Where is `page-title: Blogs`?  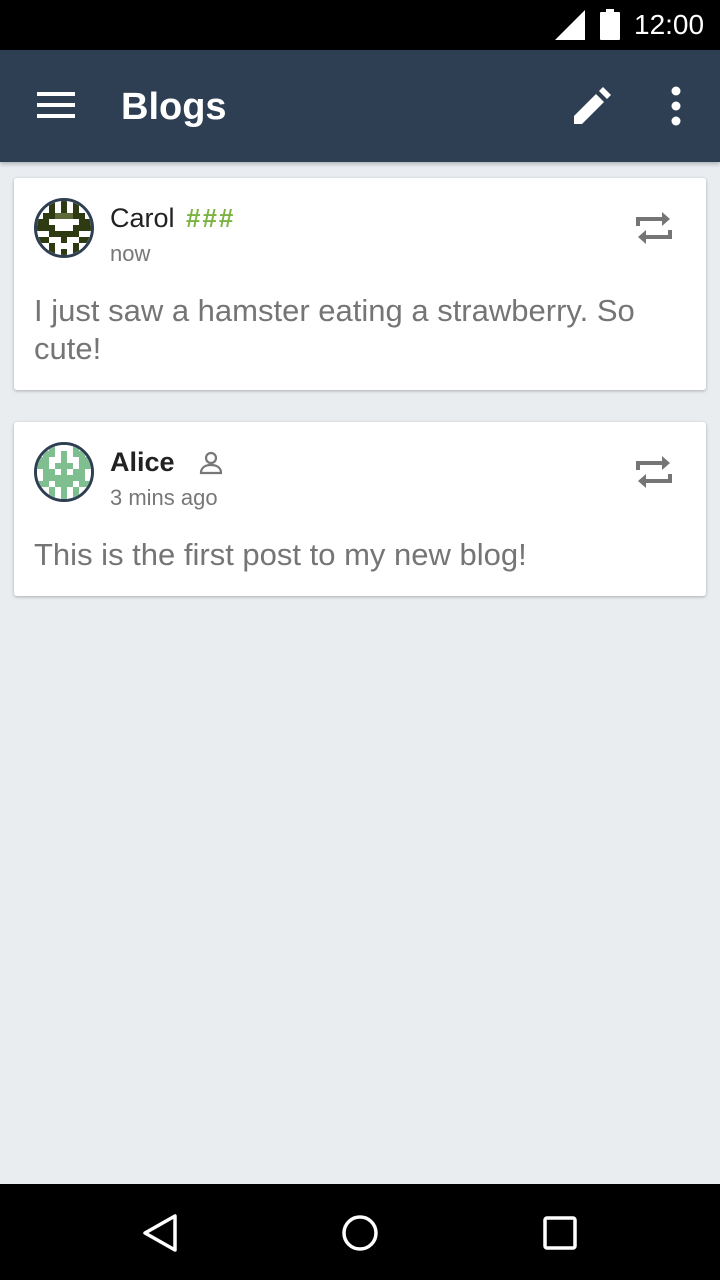
page-title: Blogs is located at coordinates (174, 107).